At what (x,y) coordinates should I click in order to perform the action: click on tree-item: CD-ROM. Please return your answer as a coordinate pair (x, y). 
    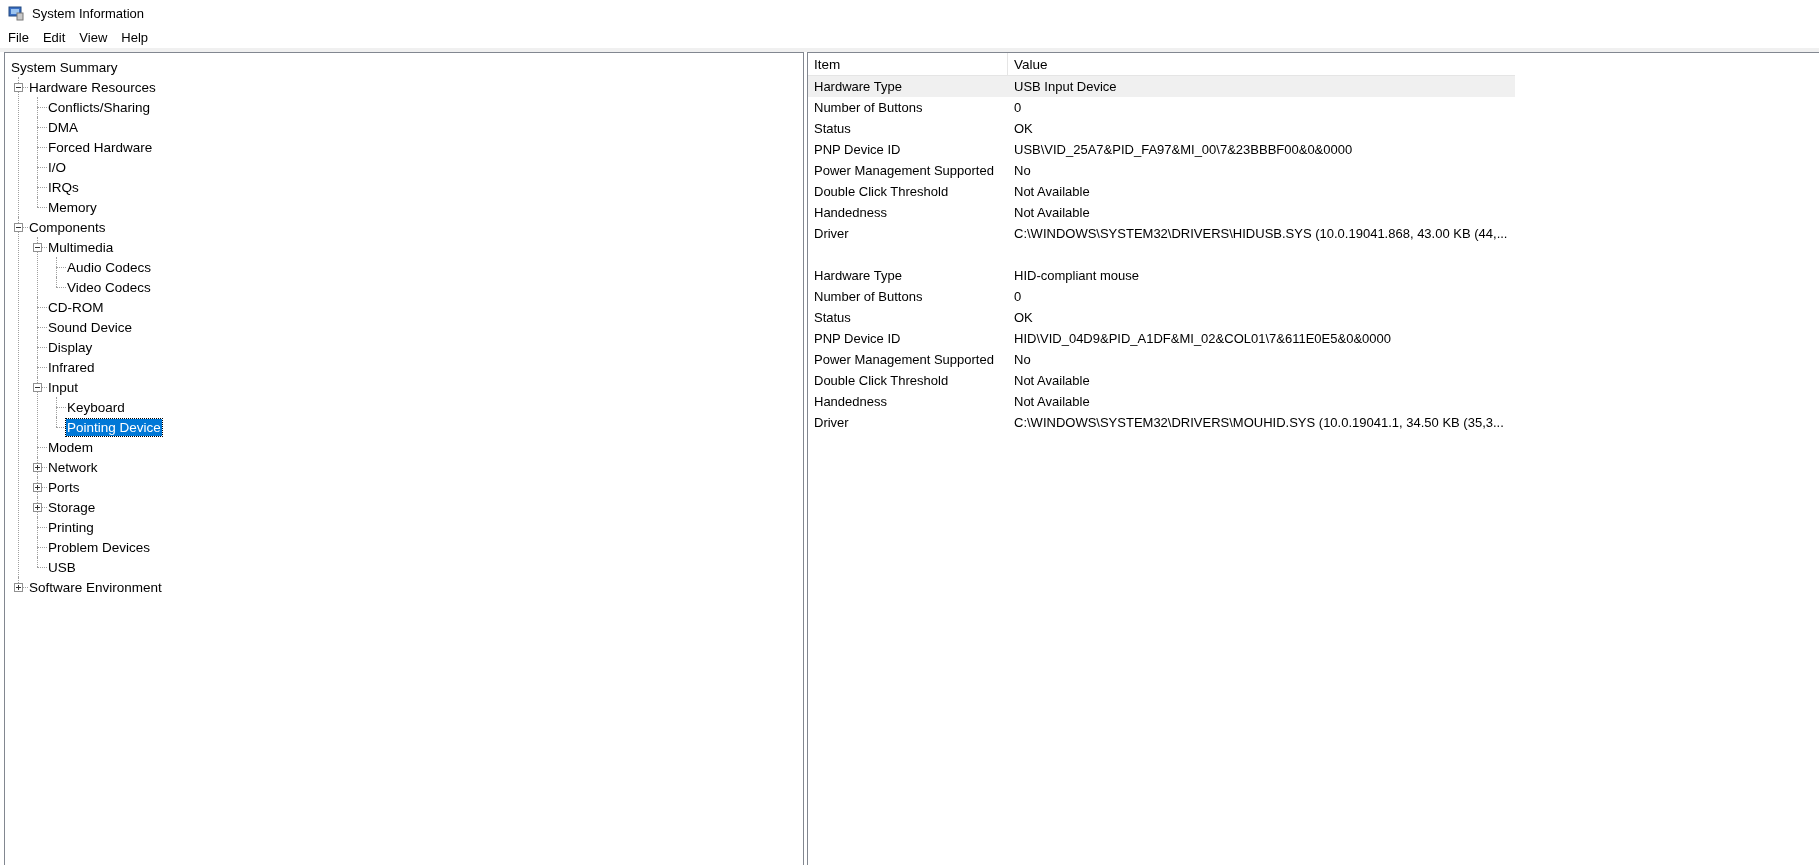
    Looking at the image, I should click on (76, 307).